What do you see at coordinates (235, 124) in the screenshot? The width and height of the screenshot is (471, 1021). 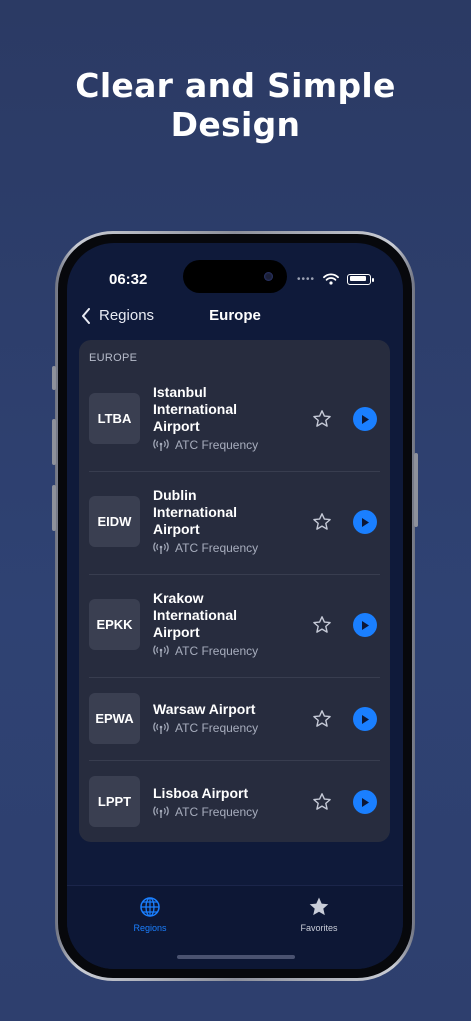 I see `headline-line-2: Design` at bounding box center [235, 124].